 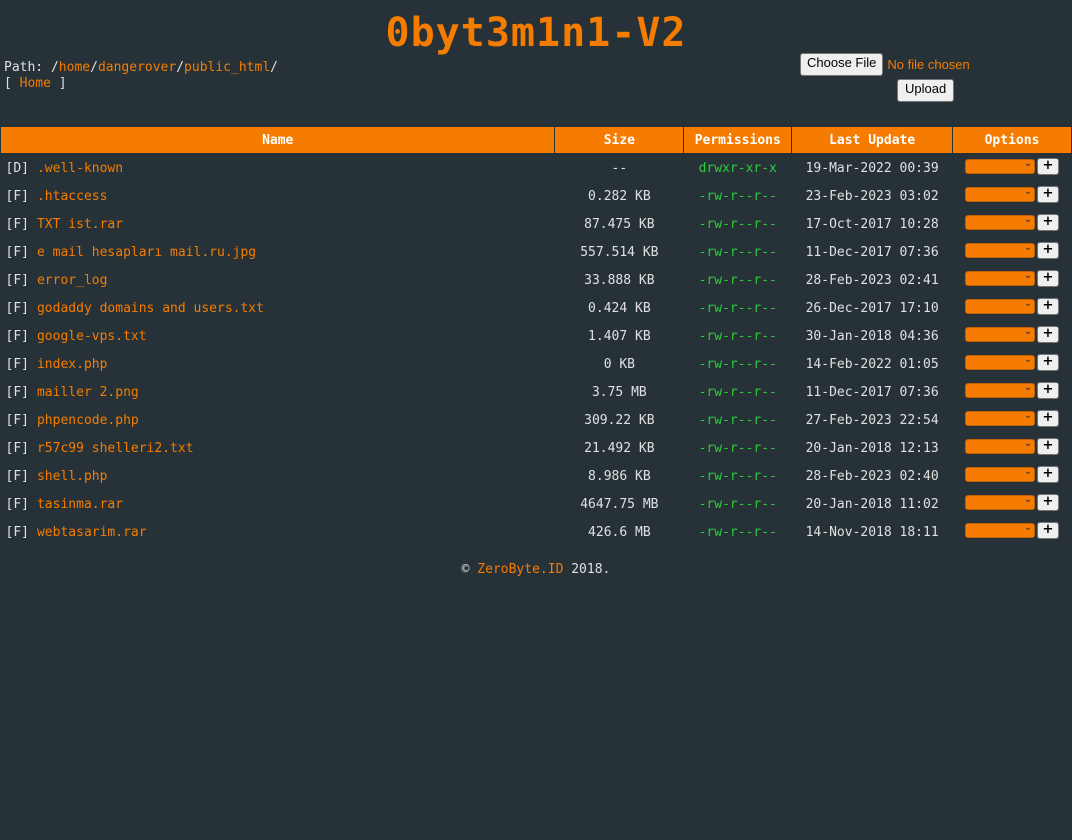 What do you see at coordinates (88, 420) in the screenshot?
I see `file-name-link: phpencode.php` at bounding box center [88, 420].